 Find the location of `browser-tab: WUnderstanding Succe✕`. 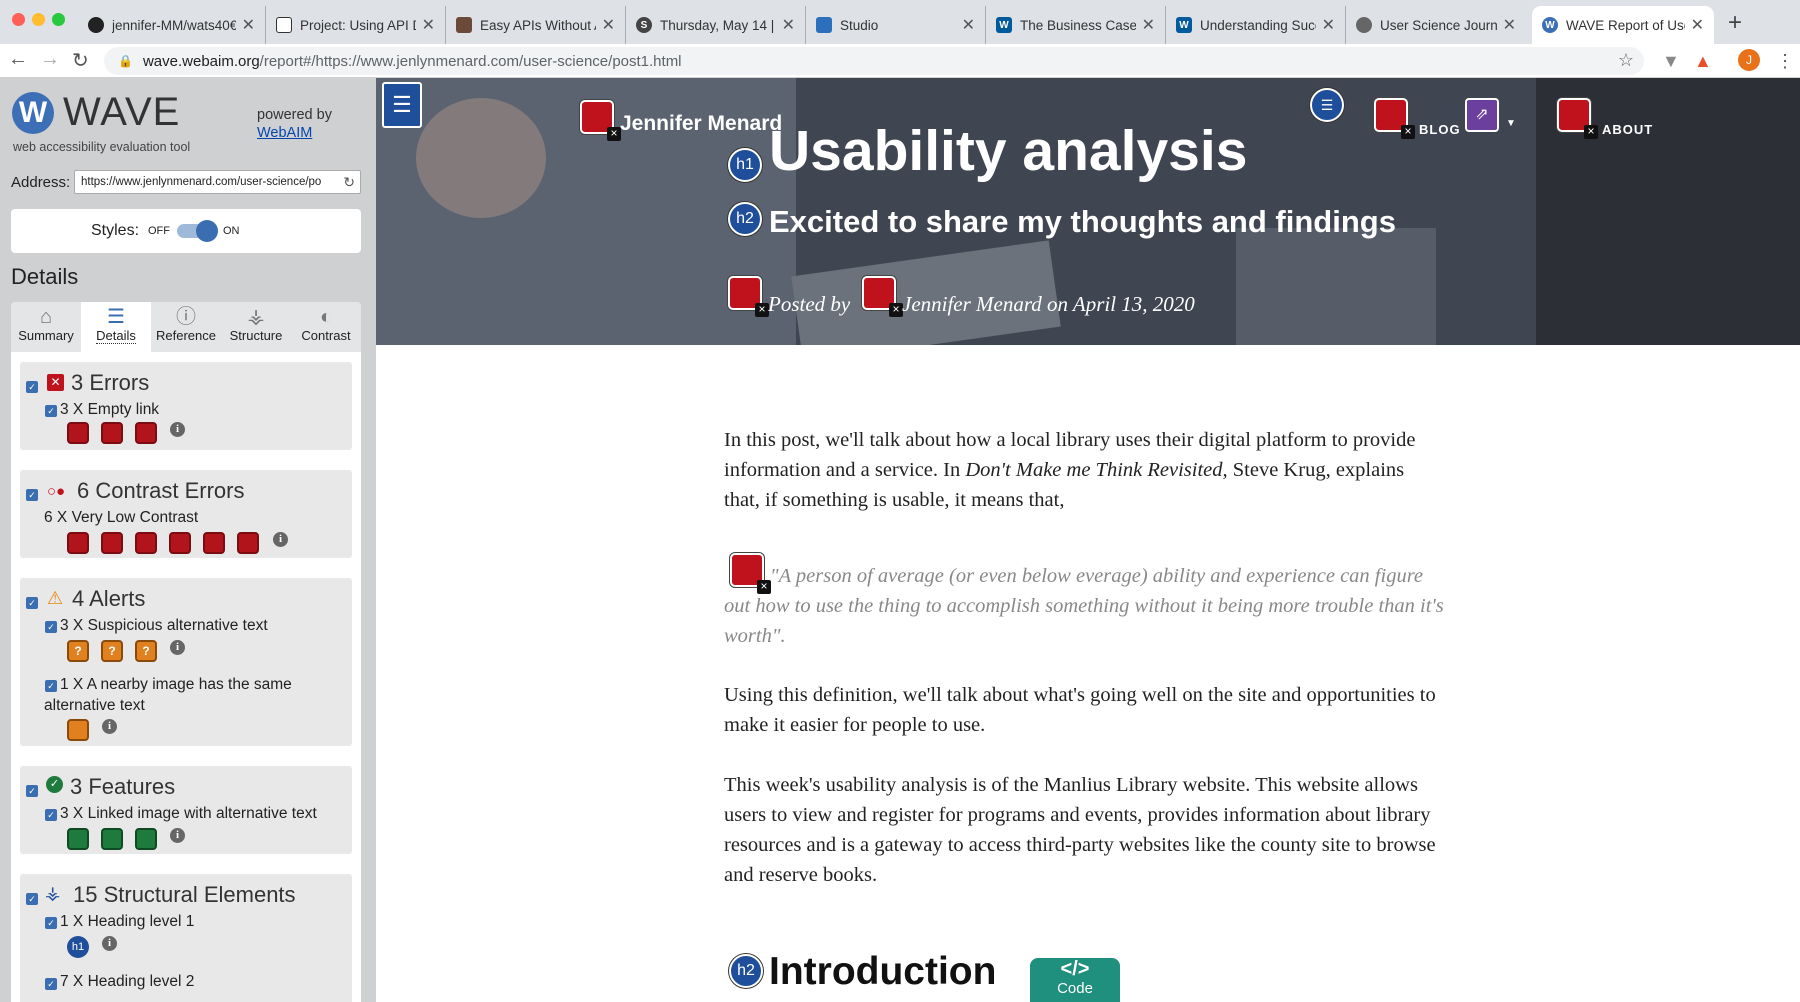

browser-tab: WUnderstanding Succe✕ is located at coordinates (1256, 25).